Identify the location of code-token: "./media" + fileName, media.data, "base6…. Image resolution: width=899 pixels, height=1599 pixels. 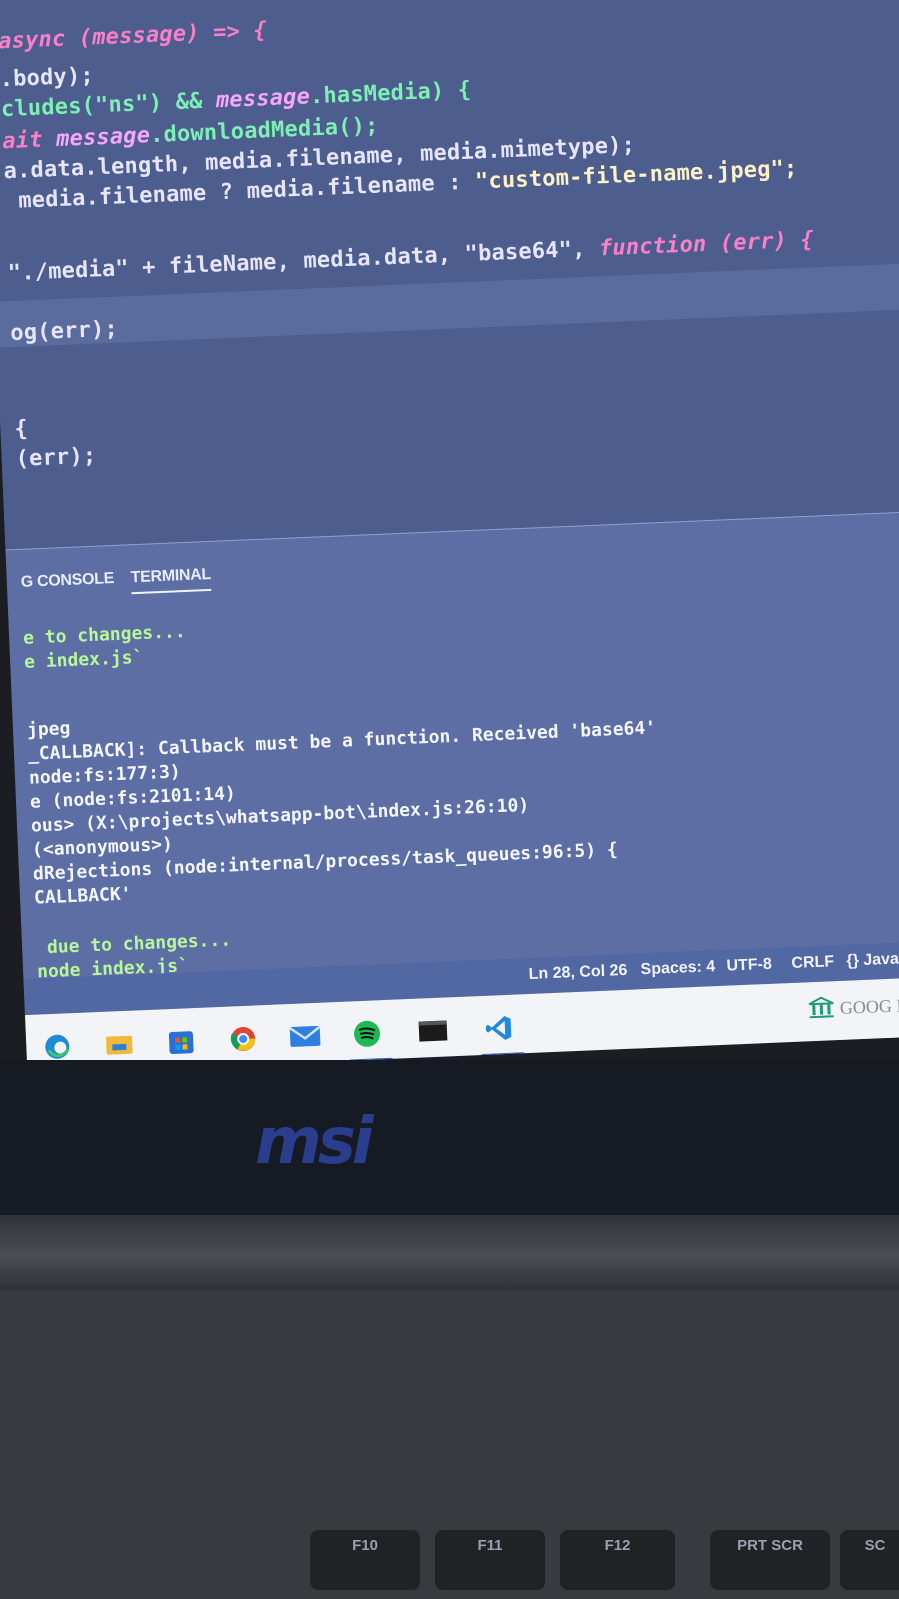
(303, 261).